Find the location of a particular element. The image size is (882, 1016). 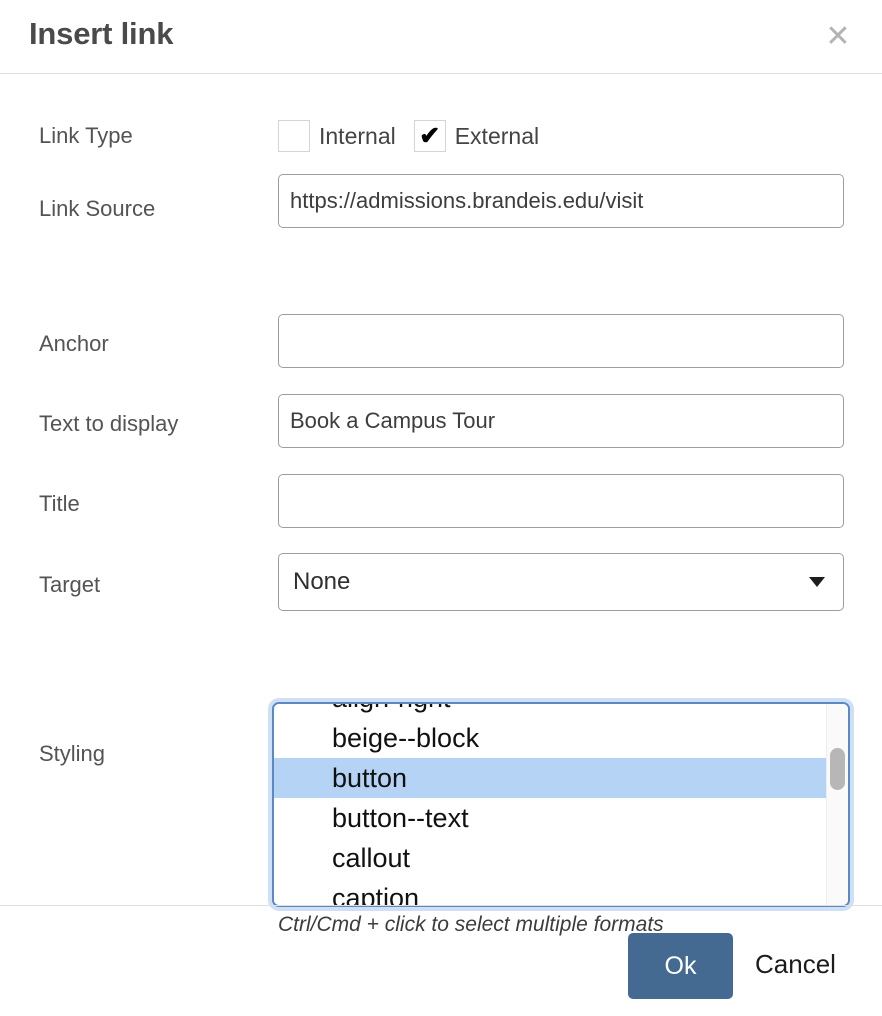

styling-label: Styling is located at coordinates (72, 753).